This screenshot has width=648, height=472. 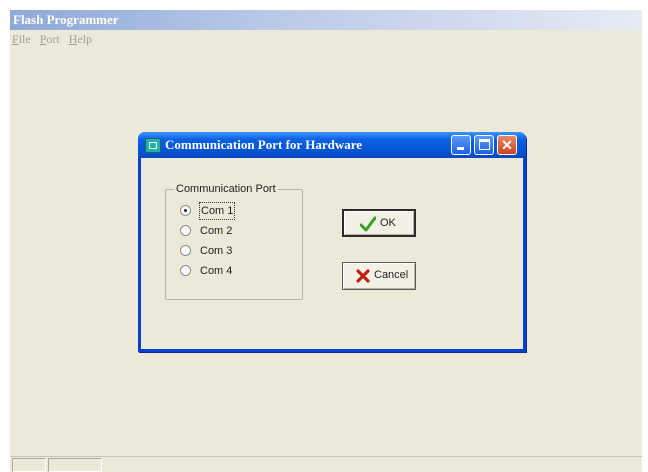 What do you see at coordinates (216, 251) in the screenshot?
I see `radio-label: Com 3` at bounding box center [216, 251].